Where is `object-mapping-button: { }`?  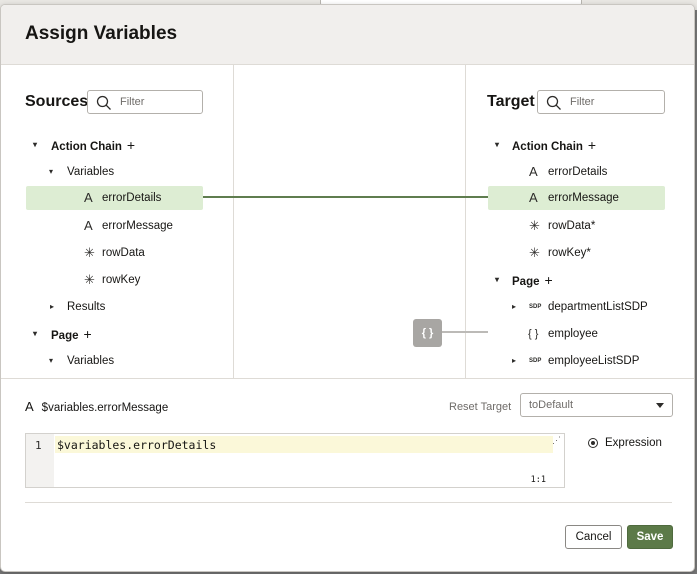
object-mapping-button: { } is located at coordinates (427, 333).